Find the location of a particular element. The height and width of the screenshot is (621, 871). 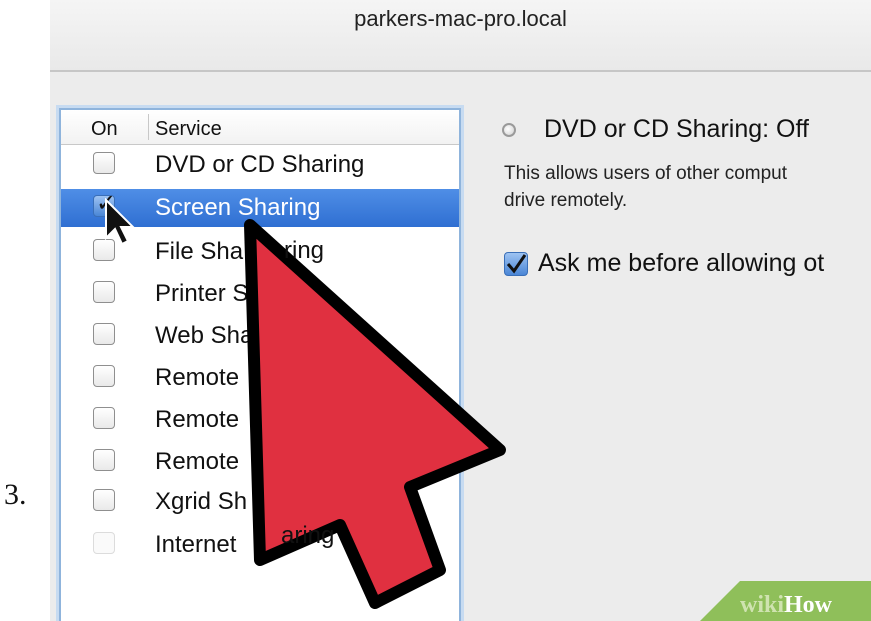

service-row-remote-3: Remote is located at coordinates (260, 462).